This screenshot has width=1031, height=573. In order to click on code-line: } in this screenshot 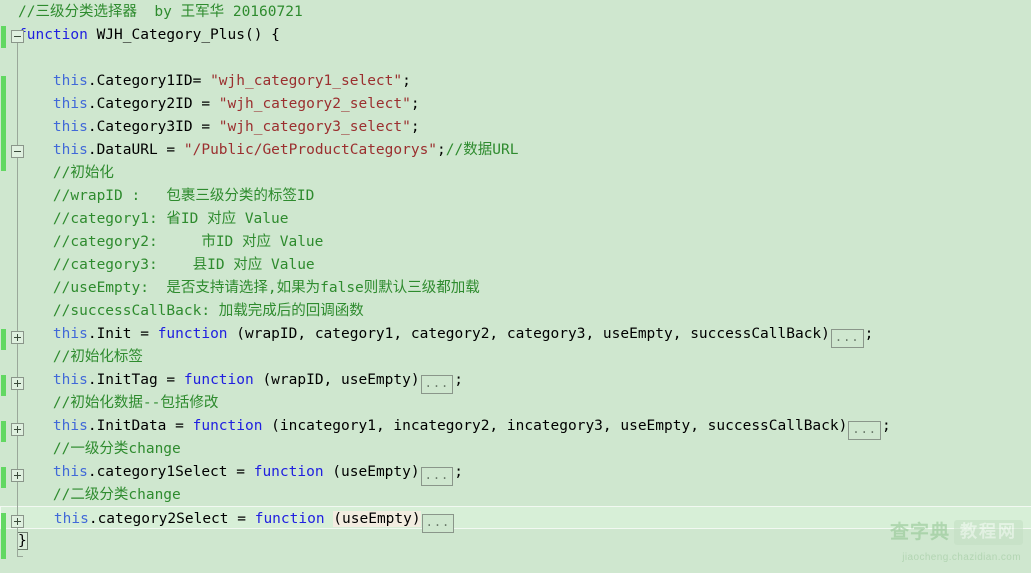, I will do `click(515, 540)`.